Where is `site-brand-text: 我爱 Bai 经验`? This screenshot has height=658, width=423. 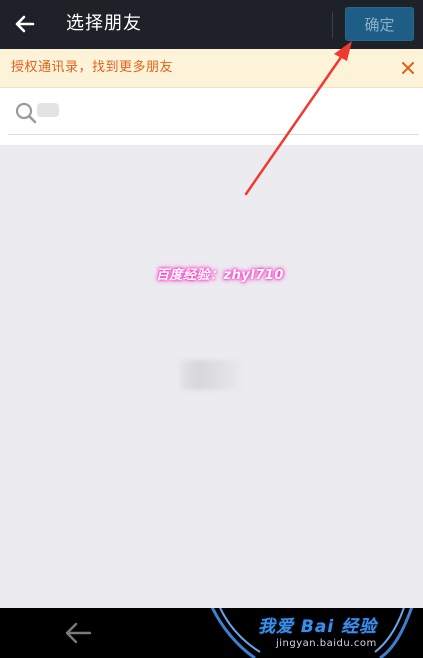 site-brand-text: 我爱 Bai 经验 is located at coordinates (318, 627).